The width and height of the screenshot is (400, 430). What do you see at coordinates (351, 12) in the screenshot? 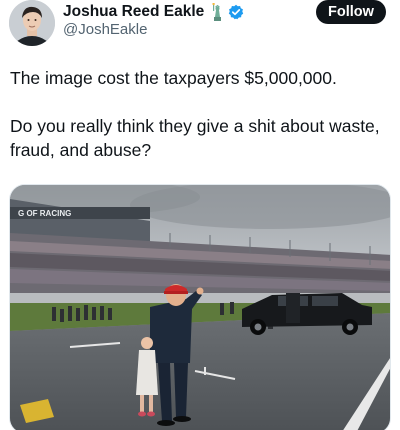
I see `follow-button: Follow` at bounding box center [351, 12].